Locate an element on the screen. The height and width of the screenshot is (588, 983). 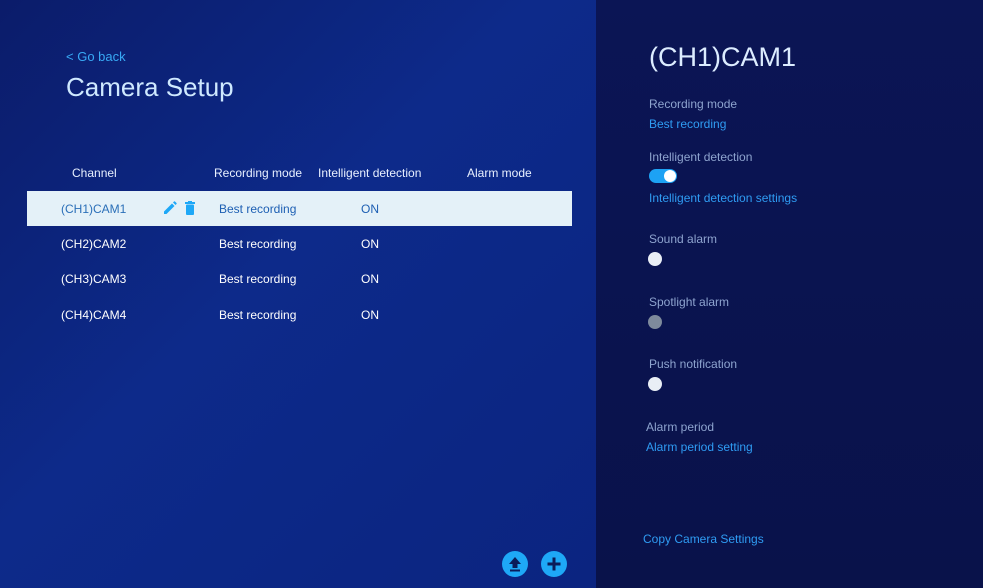
toggle-knob is located at coordinates (670, 176).